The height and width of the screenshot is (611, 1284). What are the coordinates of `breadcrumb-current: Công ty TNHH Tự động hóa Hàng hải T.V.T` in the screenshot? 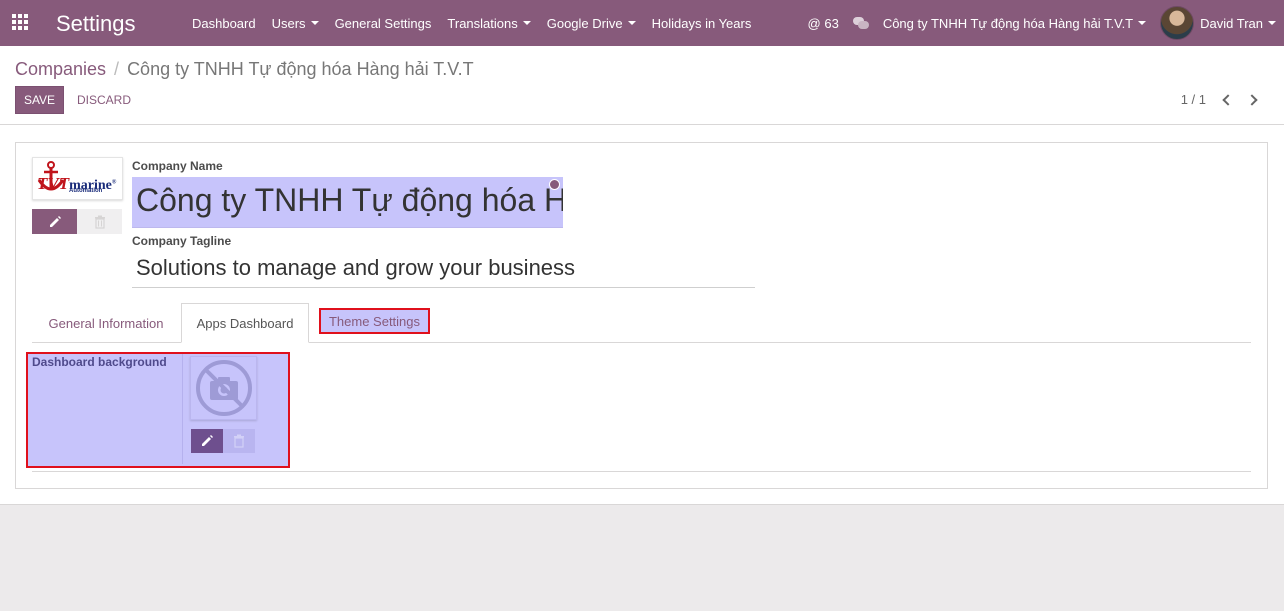 It's located at (300, 69).